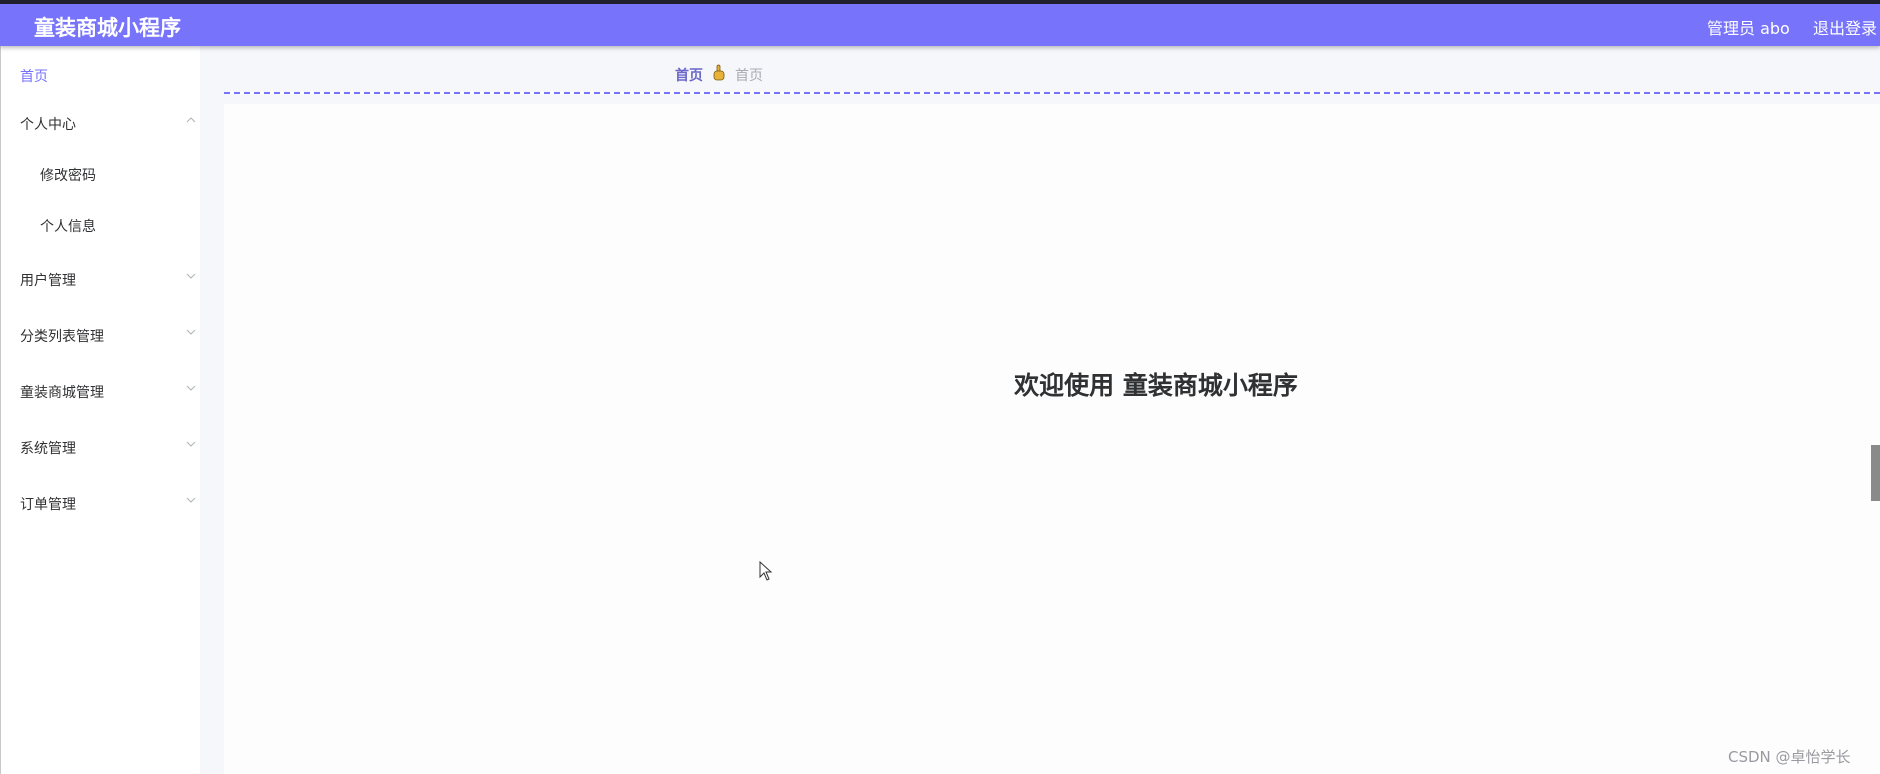 This screenshot has height=774, width=1880. I want to click on content-spacer, so click(1052, 99).